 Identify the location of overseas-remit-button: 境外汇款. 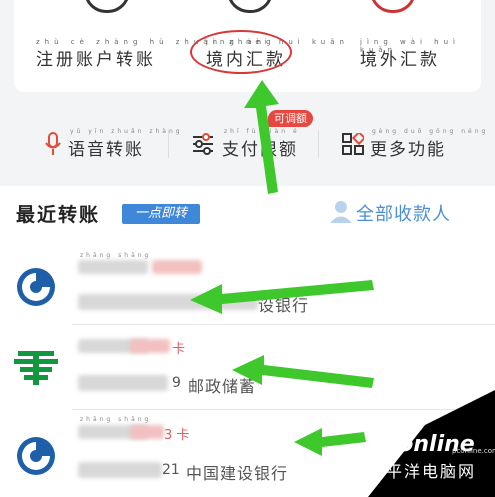
(400, 57).